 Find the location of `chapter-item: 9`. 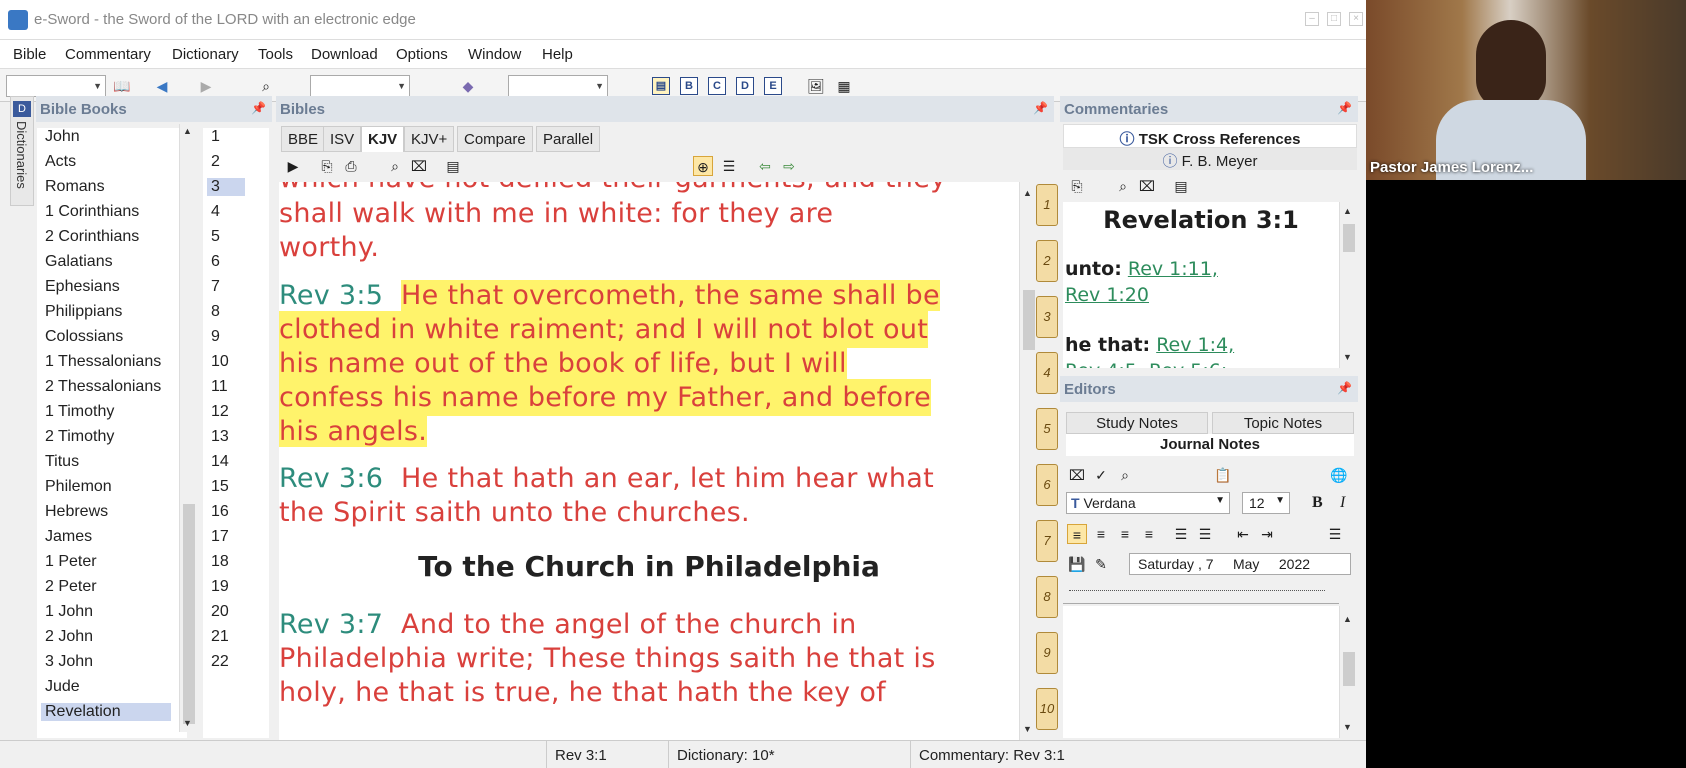

chapter-item: 9 is located at coordinates (215, 337).